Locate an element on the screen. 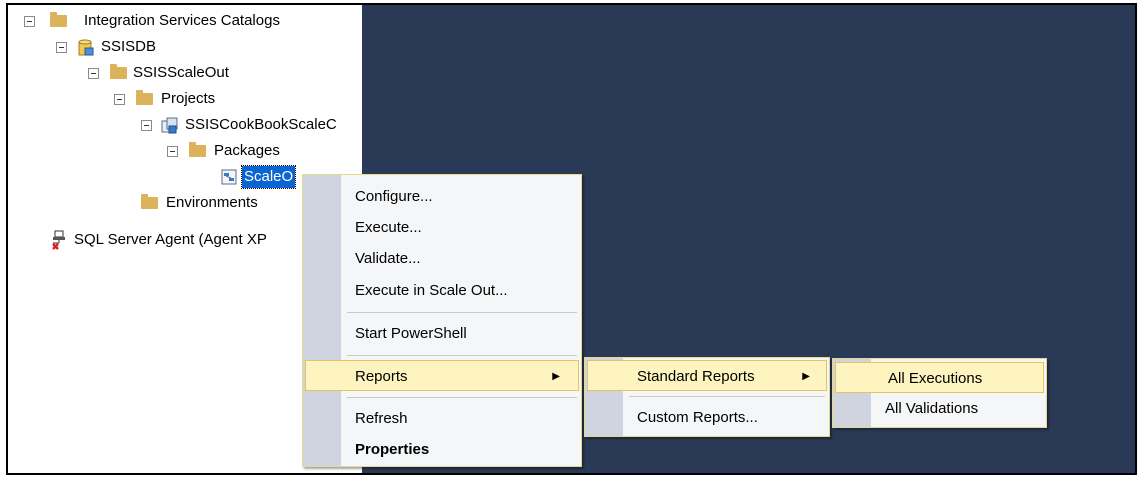 The width and height of the screenshot is (1141, 477). menu-item-standard-reports: Standard Reports ▶ is located at coordinates (707, 375).